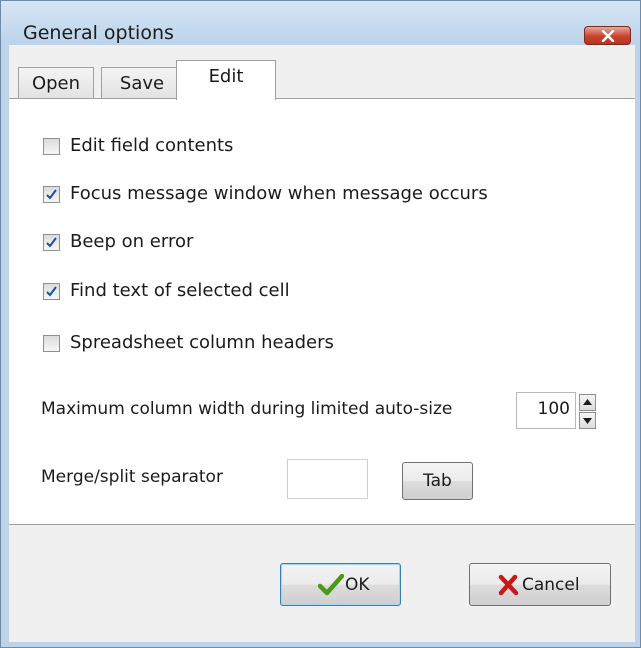 The image size is (641, 648). Describe the element at coordinates (202, 342) in the screenshot. I see `spreadsheet-column-headers-label: Spreadsheet column headers` at that location.